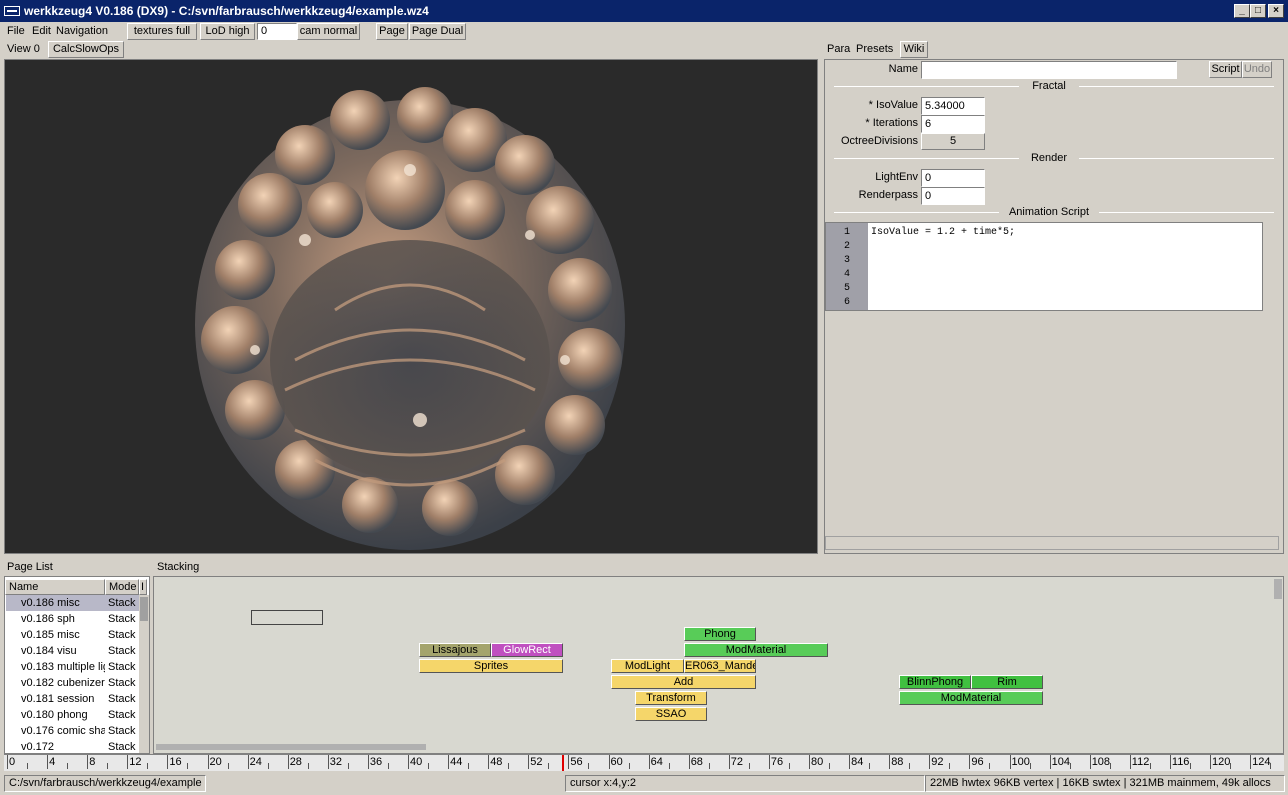 The width and height of the screenshot is (1288, 795). What do you see at coordinates (92, 762) in the screenshot?
I see `timeline-label: 8` at bounding box center [92, 762].